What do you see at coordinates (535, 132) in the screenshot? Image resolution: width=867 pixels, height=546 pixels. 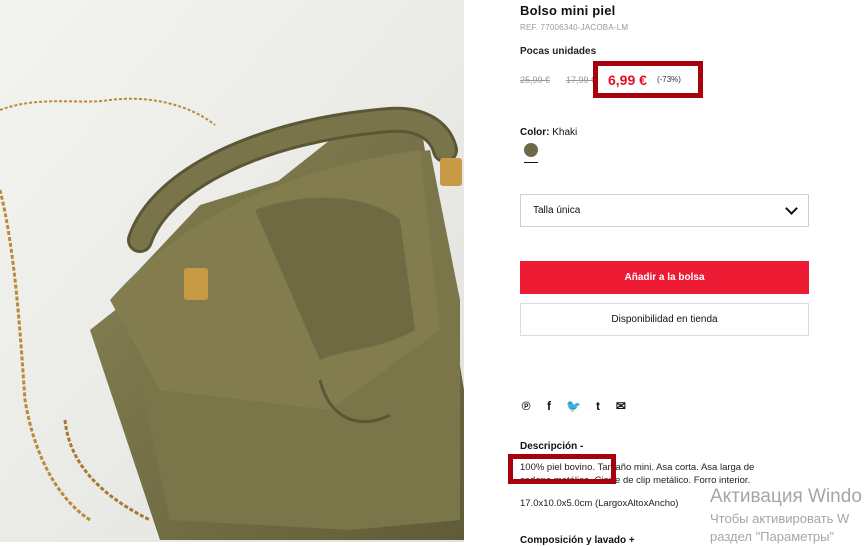 I see `color-label: Color:` at bounding box center [535, 132].